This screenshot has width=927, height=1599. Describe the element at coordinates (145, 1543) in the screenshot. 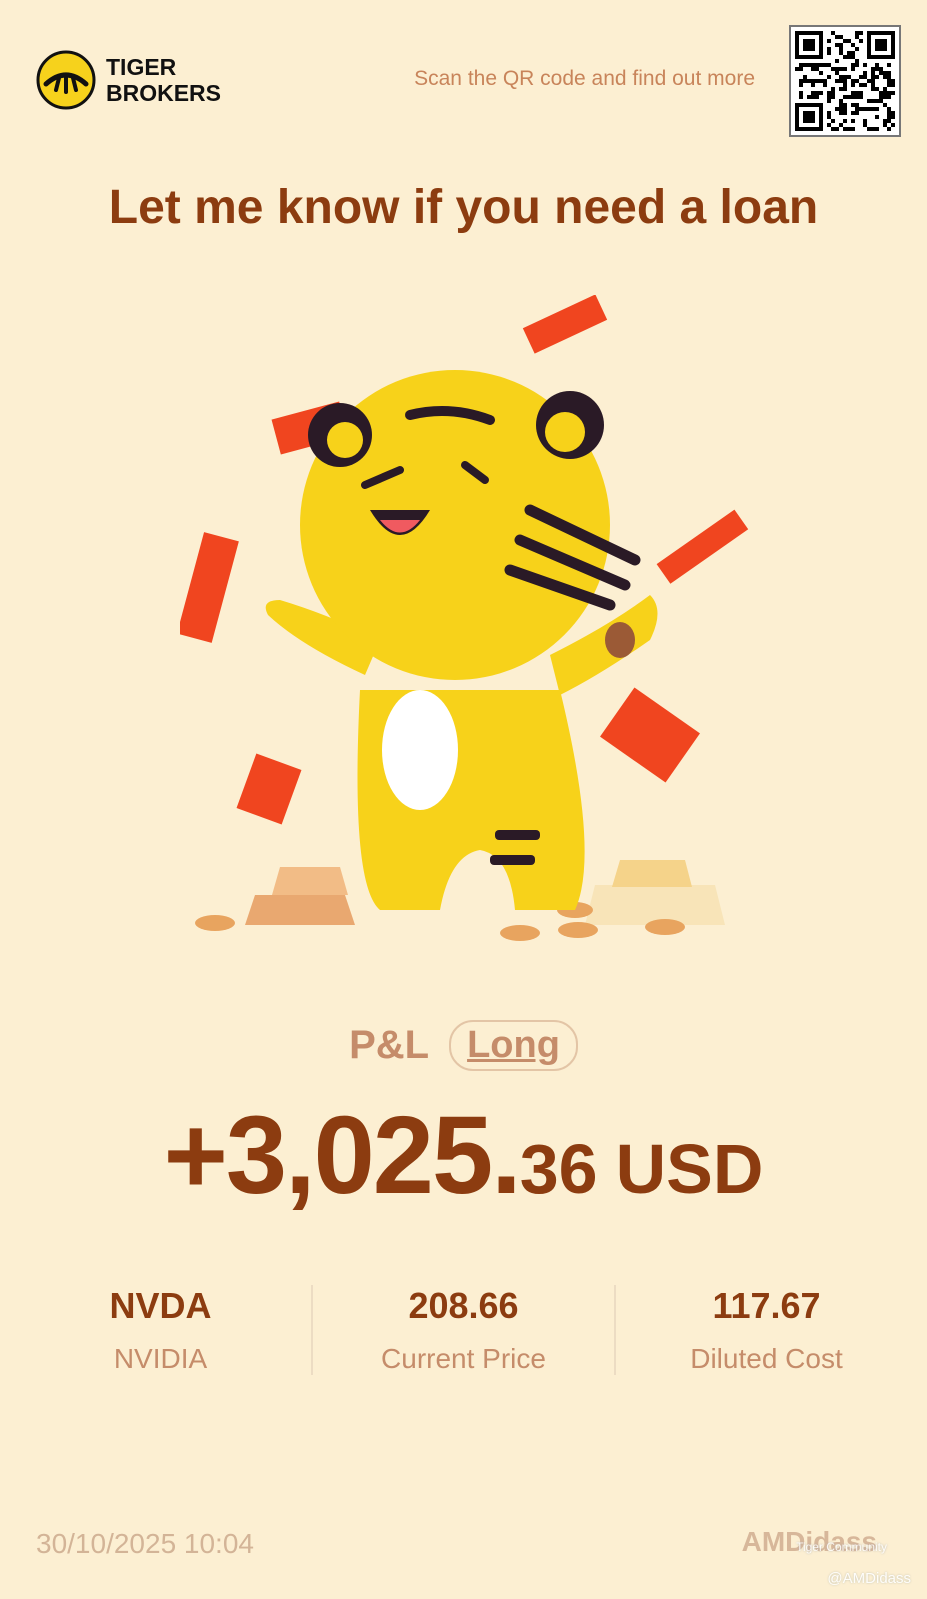

I see `share-timestamp: 30/10/2025 10:04` at that location.